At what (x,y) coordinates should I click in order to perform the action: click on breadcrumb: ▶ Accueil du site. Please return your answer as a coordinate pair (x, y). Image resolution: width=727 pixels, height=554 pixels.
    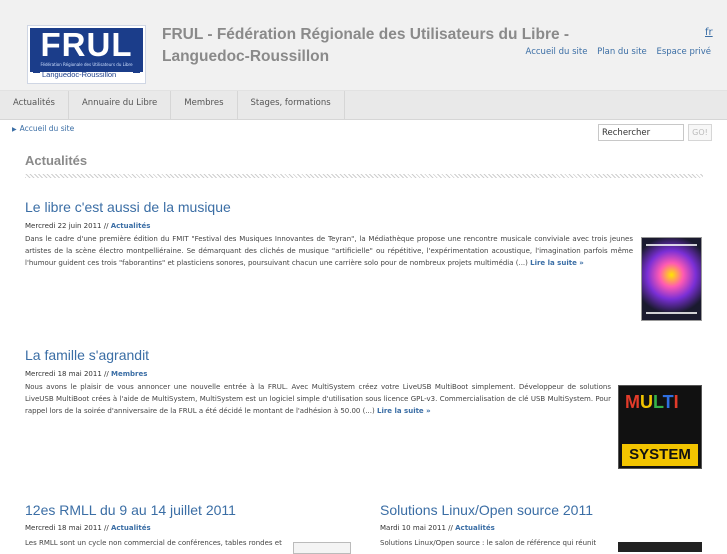
    Looking at the image, I should click on (43, 128).